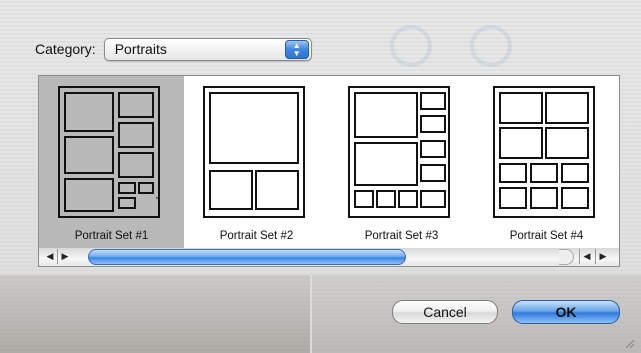 This screenshot has height=353, width=641. I want to click on layout-cell-portrait-set-2: Portrait Set #2, so click(256, 162).